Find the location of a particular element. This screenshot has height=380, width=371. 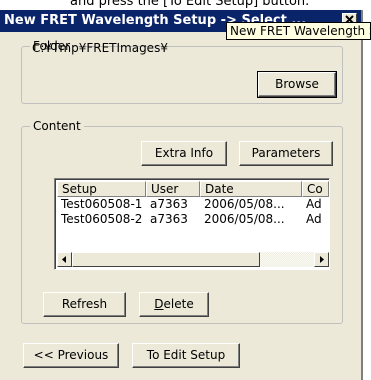

column-header-date: Date is located at coordinates (251, 189).